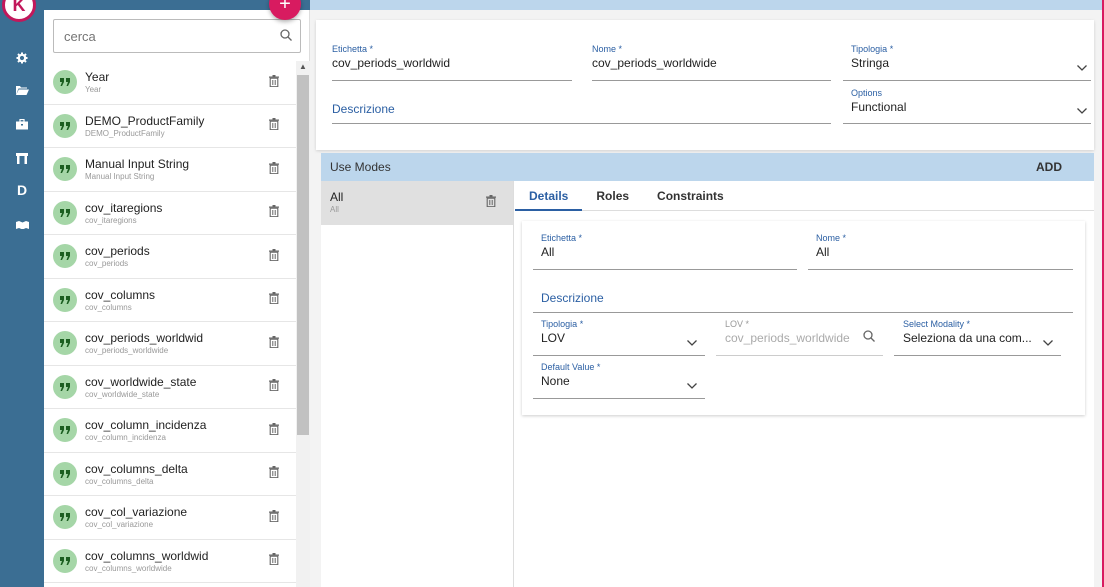 This screenshot has width=1104, height=587. What do you see at coordinates (417, 203) in the screenshot?
I see `use-mode-item: All All` at bounding box center [417, 203].